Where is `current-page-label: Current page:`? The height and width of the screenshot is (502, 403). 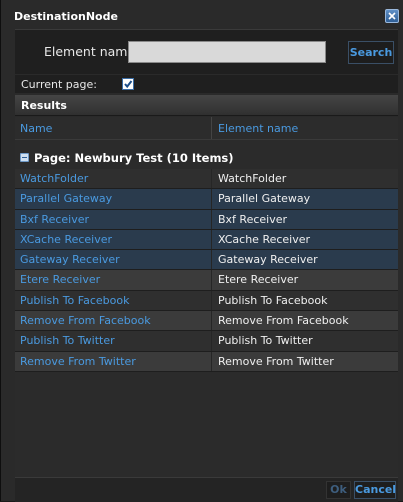 current-page-label: Current page: is located at coordinates (59, 84).